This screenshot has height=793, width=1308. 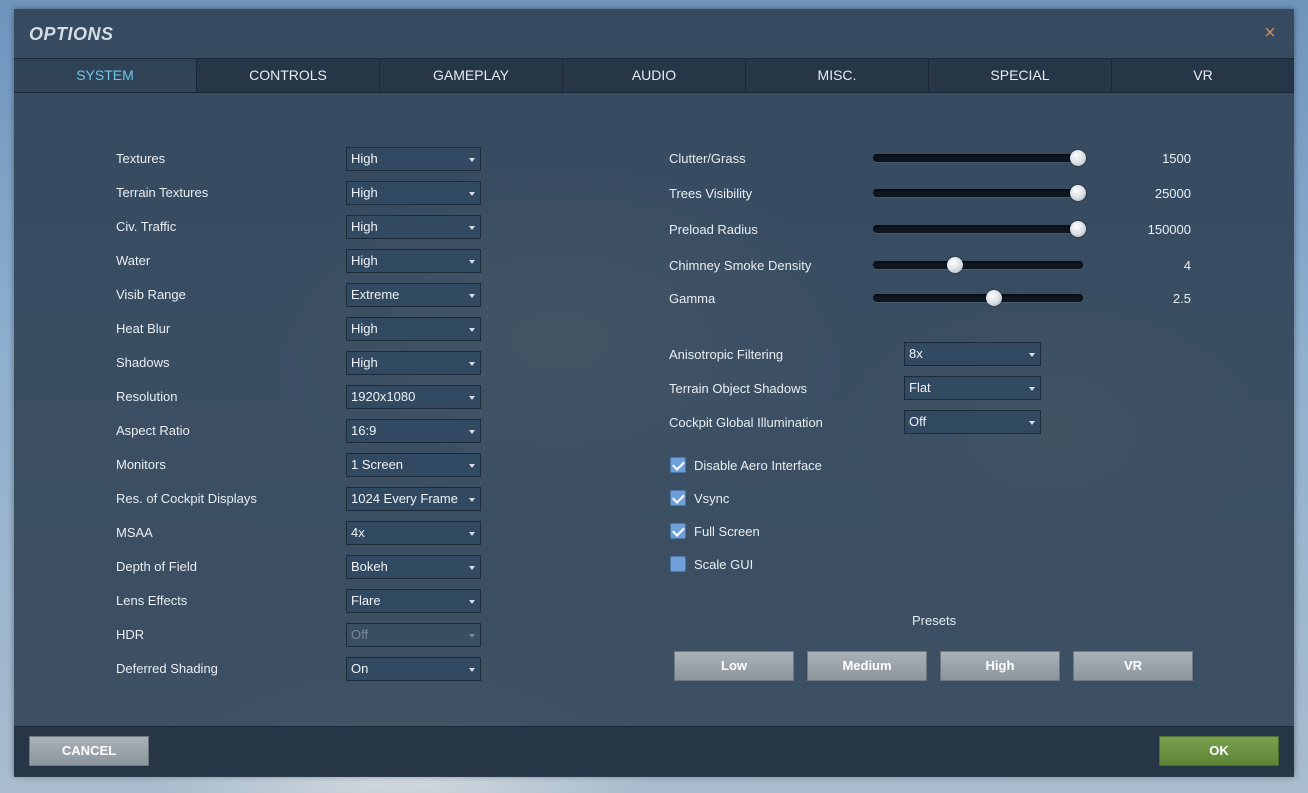 What do you see at coordinates (678, 564) in the screenshot?
I see `checkbox-scale-gui` at bounding box center [678, 564].